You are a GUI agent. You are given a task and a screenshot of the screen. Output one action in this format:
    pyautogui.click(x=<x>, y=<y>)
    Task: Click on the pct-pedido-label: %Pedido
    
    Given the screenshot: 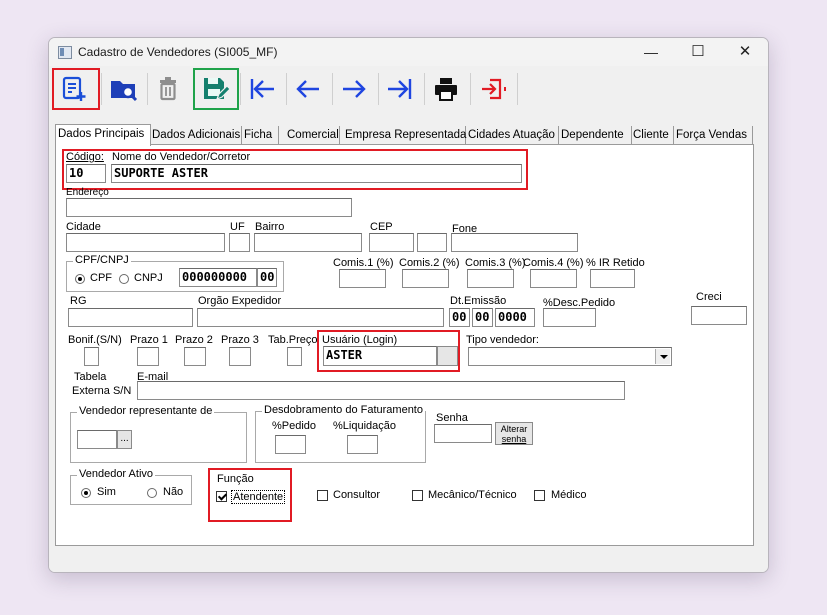 What is the action you would take?
    pyautogui.click(x=294, y=426)
    